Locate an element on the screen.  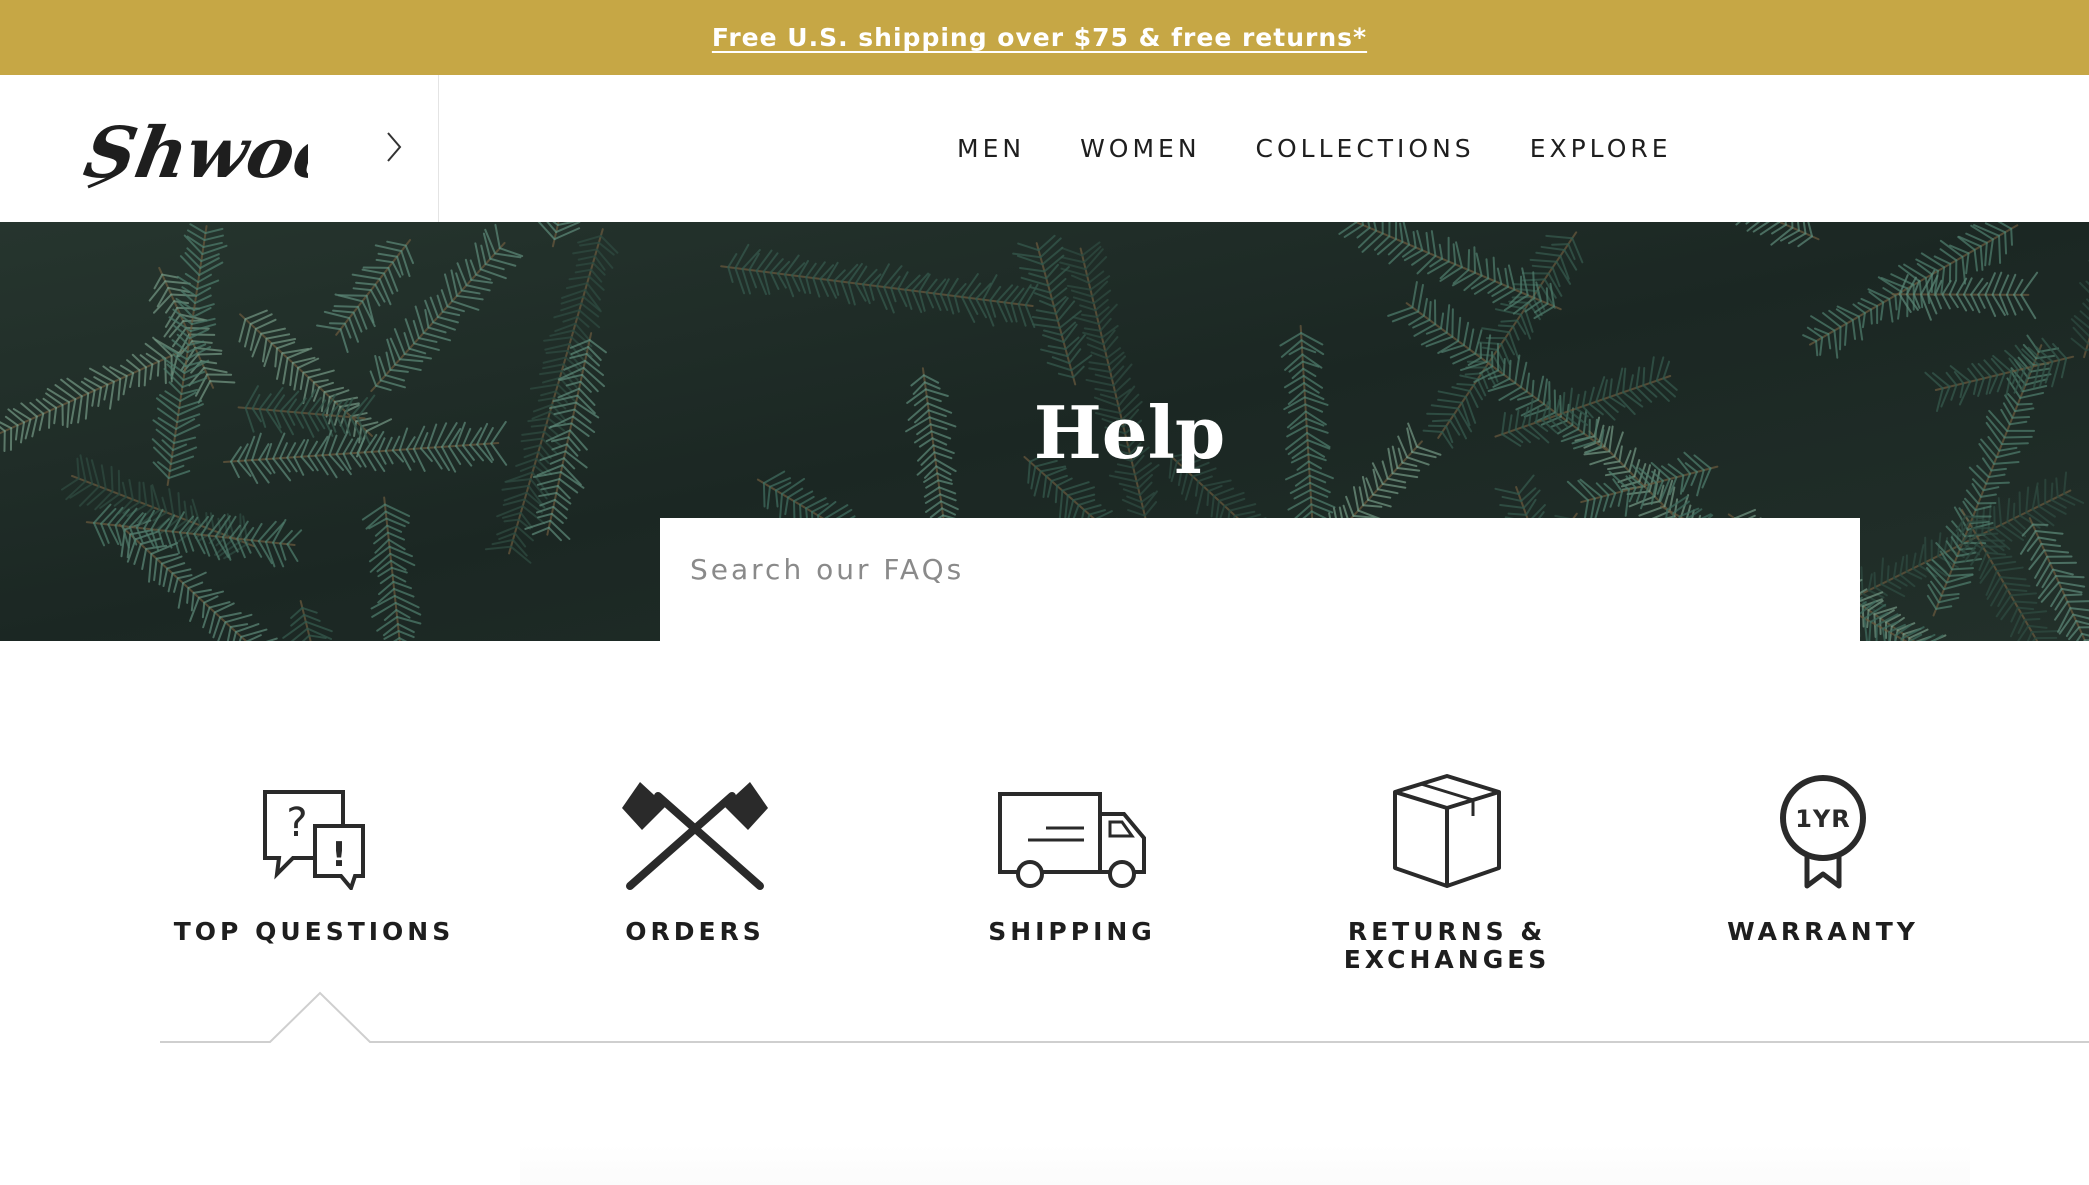
shwood-logo: Shwood is located at coordinates (193, 152).